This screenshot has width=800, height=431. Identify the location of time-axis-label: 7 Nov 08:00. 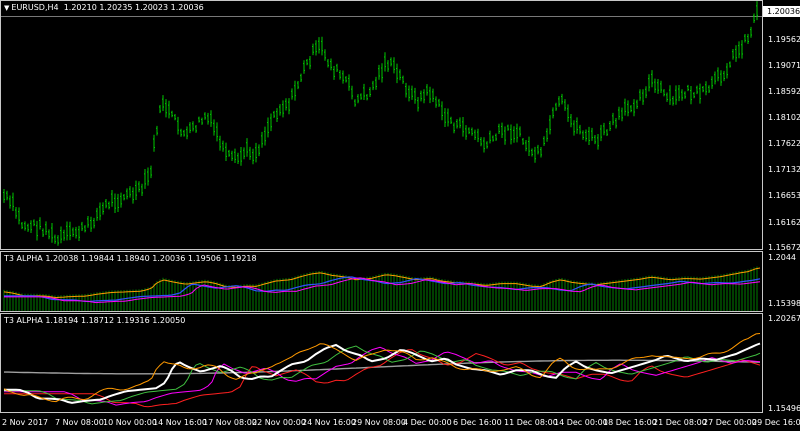
(79, 422).